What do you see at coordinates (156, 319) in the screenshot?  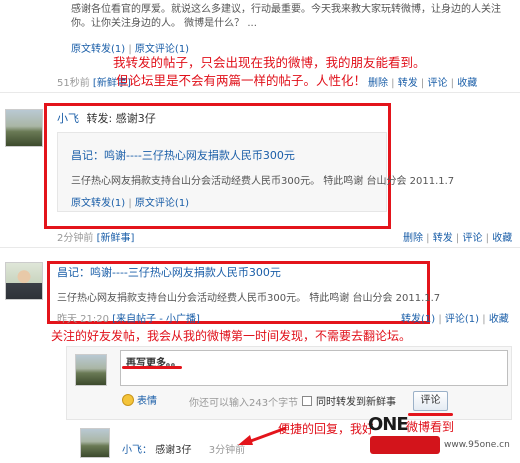 I see `post-source: [来自帖子 - 小广播]` at bounding box center [156, 319].